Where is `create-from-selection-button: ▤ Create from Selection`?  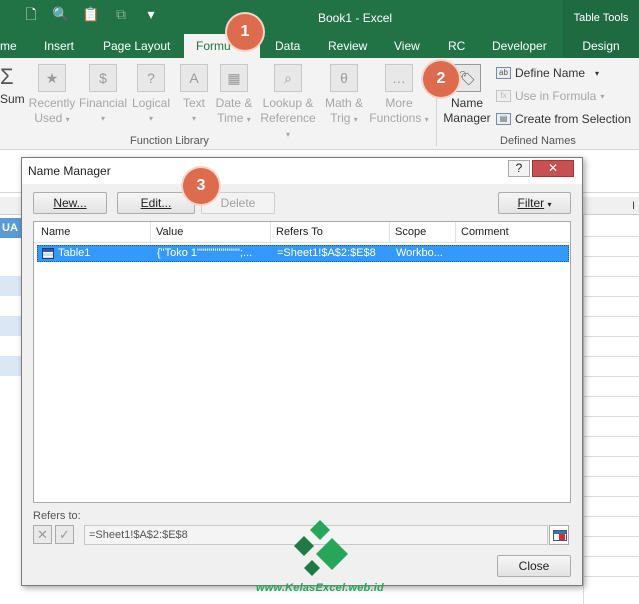
create-from-selection-button: ▤ Create from Selection is located at coordinates (563, 119).